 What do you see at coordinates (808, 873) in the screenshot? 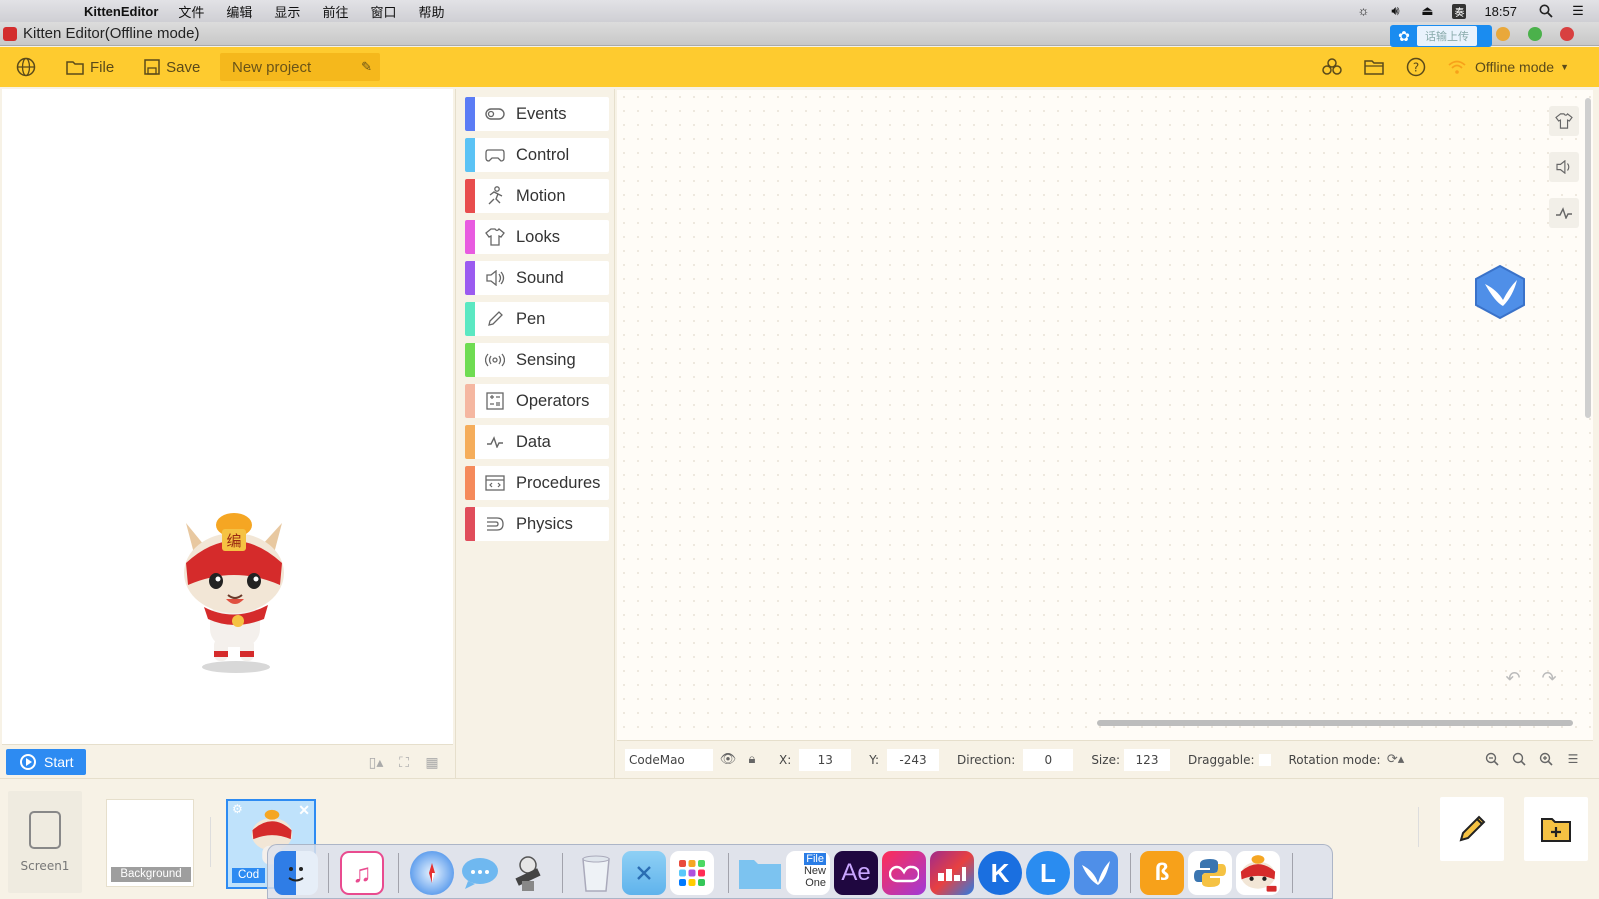
I see `downloads-stack-icon: File New One` at bounding box center [808, 873].